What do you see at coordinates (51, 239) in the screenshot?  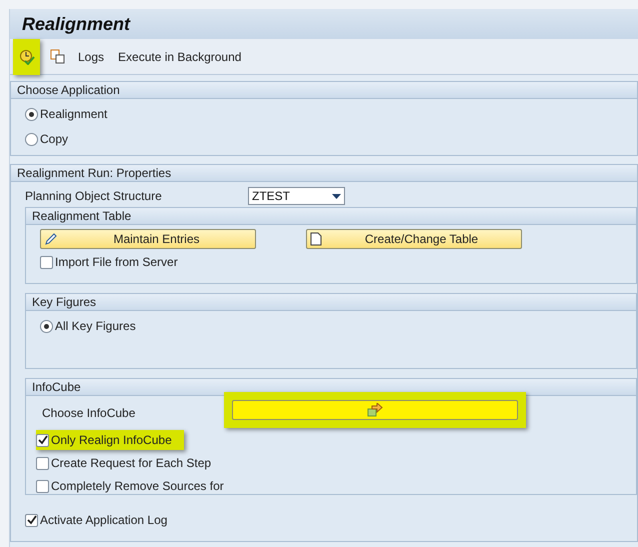 I see `pencil-icon` at bounding box center [51, 239].